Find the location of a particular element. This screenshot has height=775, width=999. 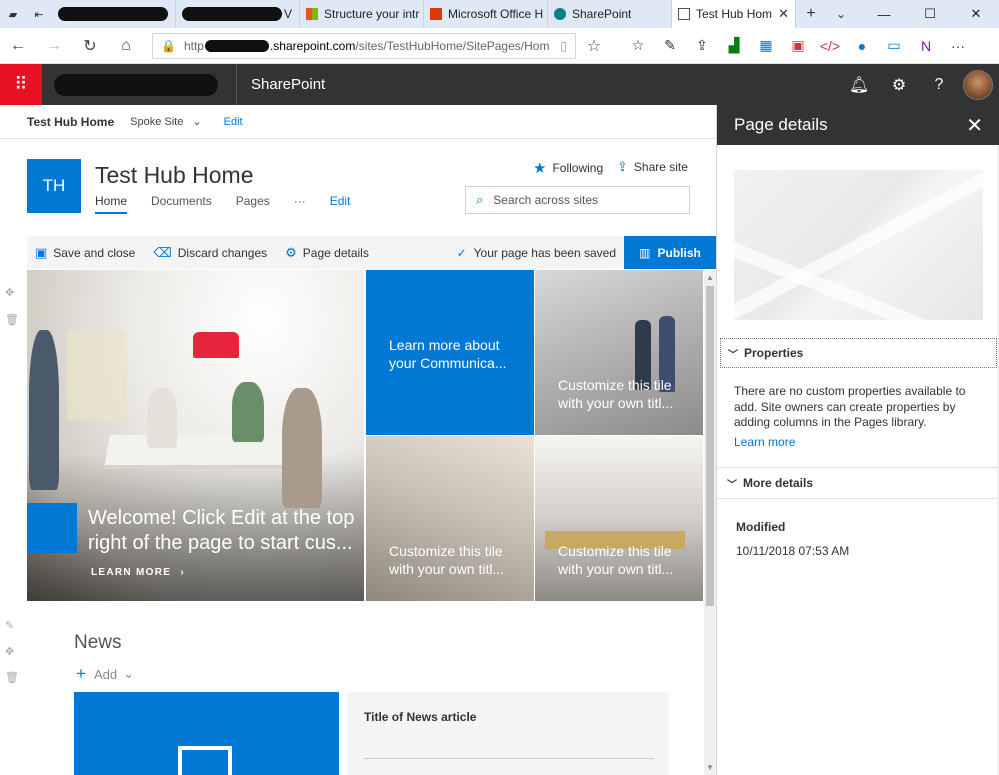

suite-app-name: SharePoint is located at coordinates (288, 84).